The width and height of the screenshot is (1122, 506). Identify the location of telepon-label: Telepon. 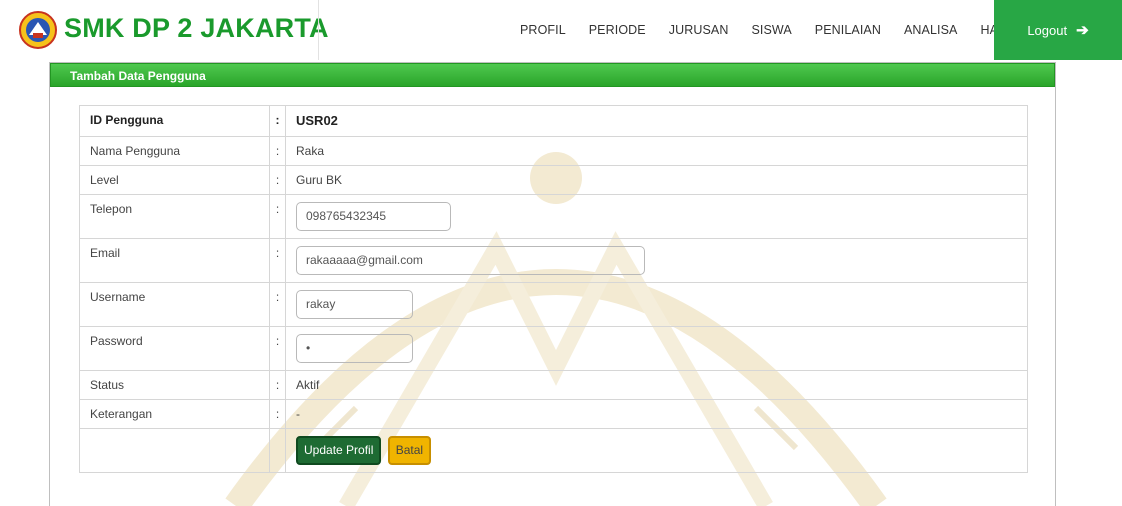
(174, 216).